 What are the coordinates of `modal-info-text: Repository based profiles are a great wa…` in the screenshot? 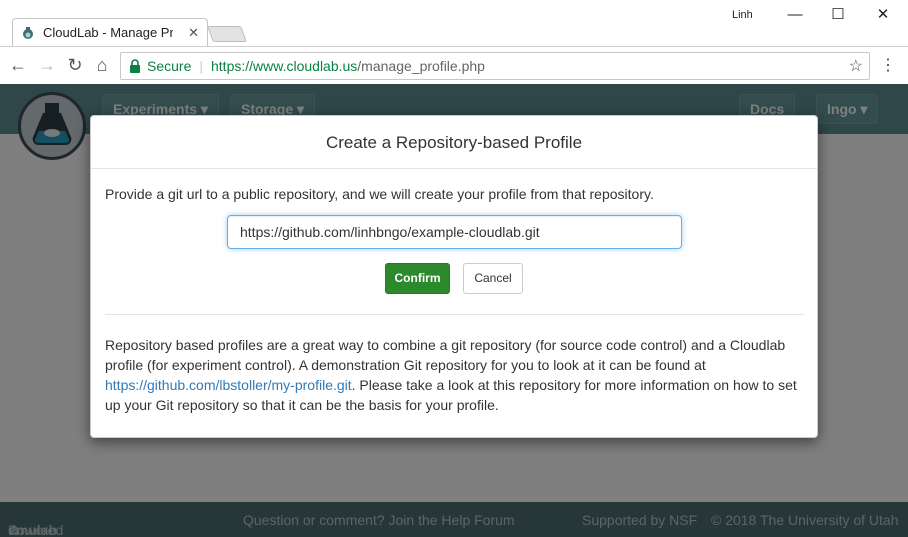 It's located at (455, 375).